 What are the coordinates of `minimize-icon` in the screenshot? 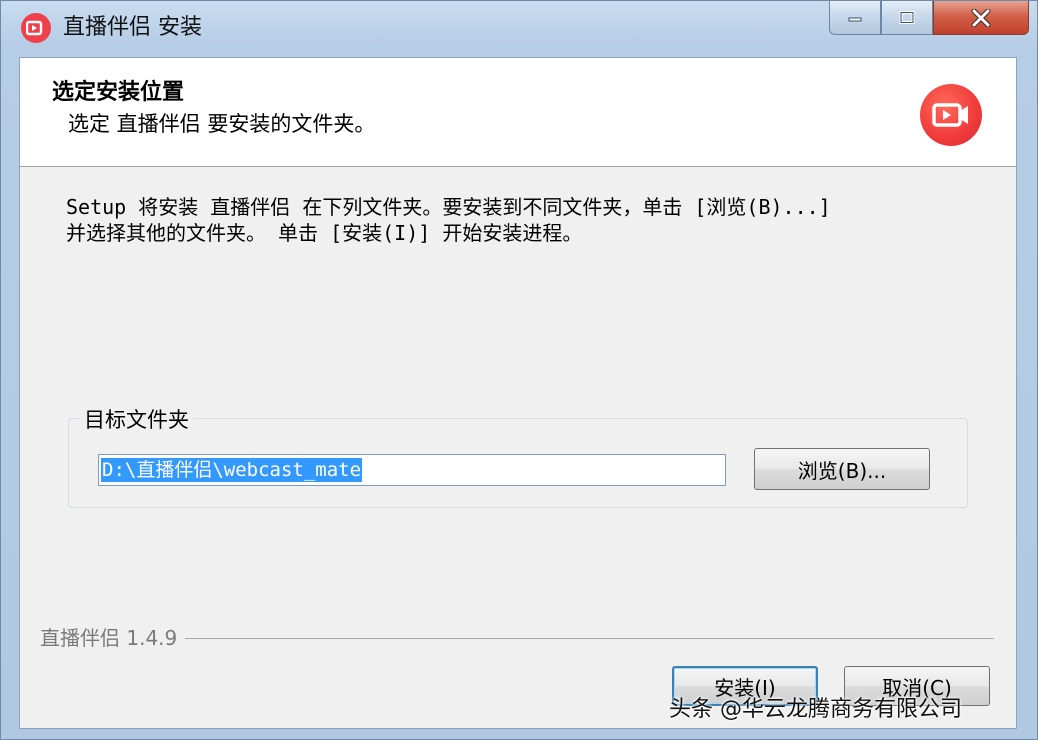 It's located at (855, 19).